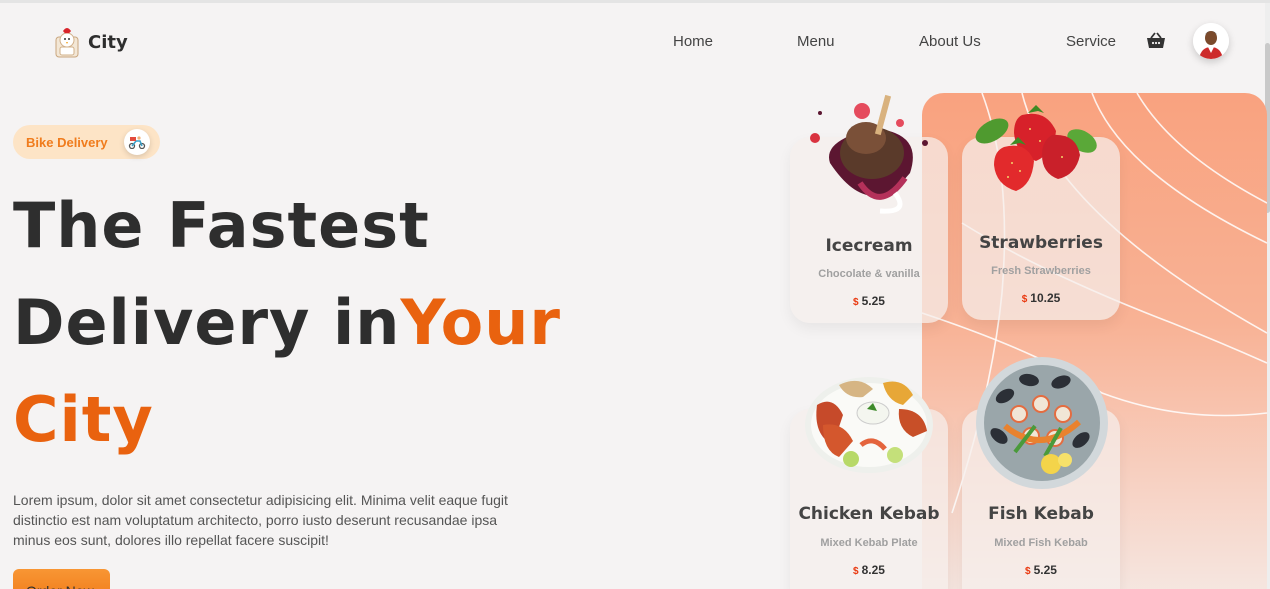 Image resolution: width=1270 pixels, height=589 pixels. Describe the element at coordinates (869, 425) in the screenshot. I see `chicken-kebab-image` at that location.